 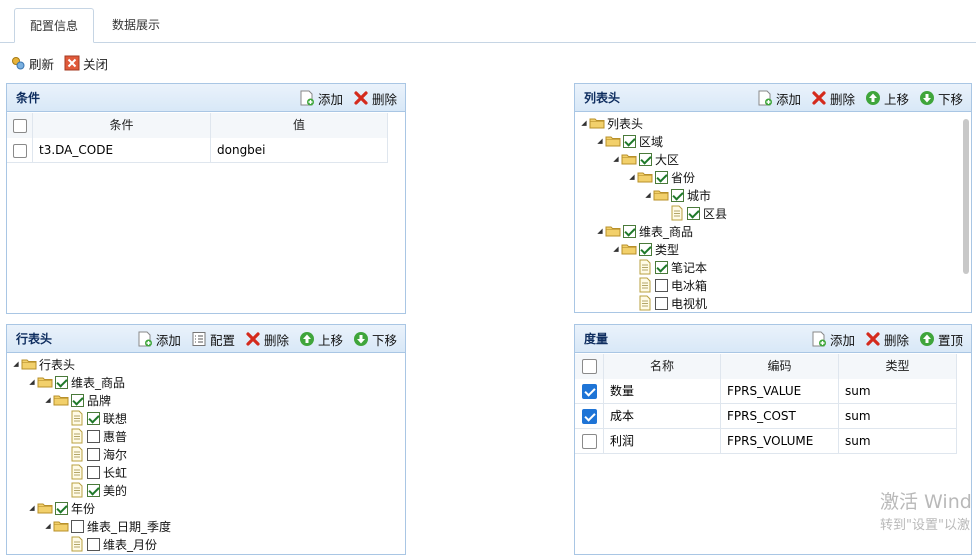 I want to click on tree-node: 电冰箱, so click(x=667, y=285).